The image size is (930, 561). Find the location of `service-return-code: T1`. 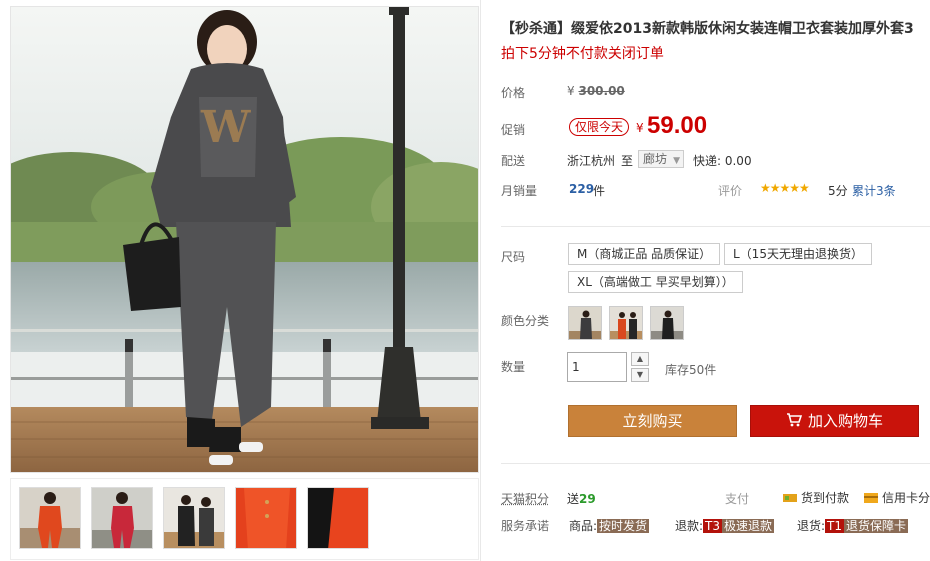

service-return-code: T1 is located at coordinates (835, 526).